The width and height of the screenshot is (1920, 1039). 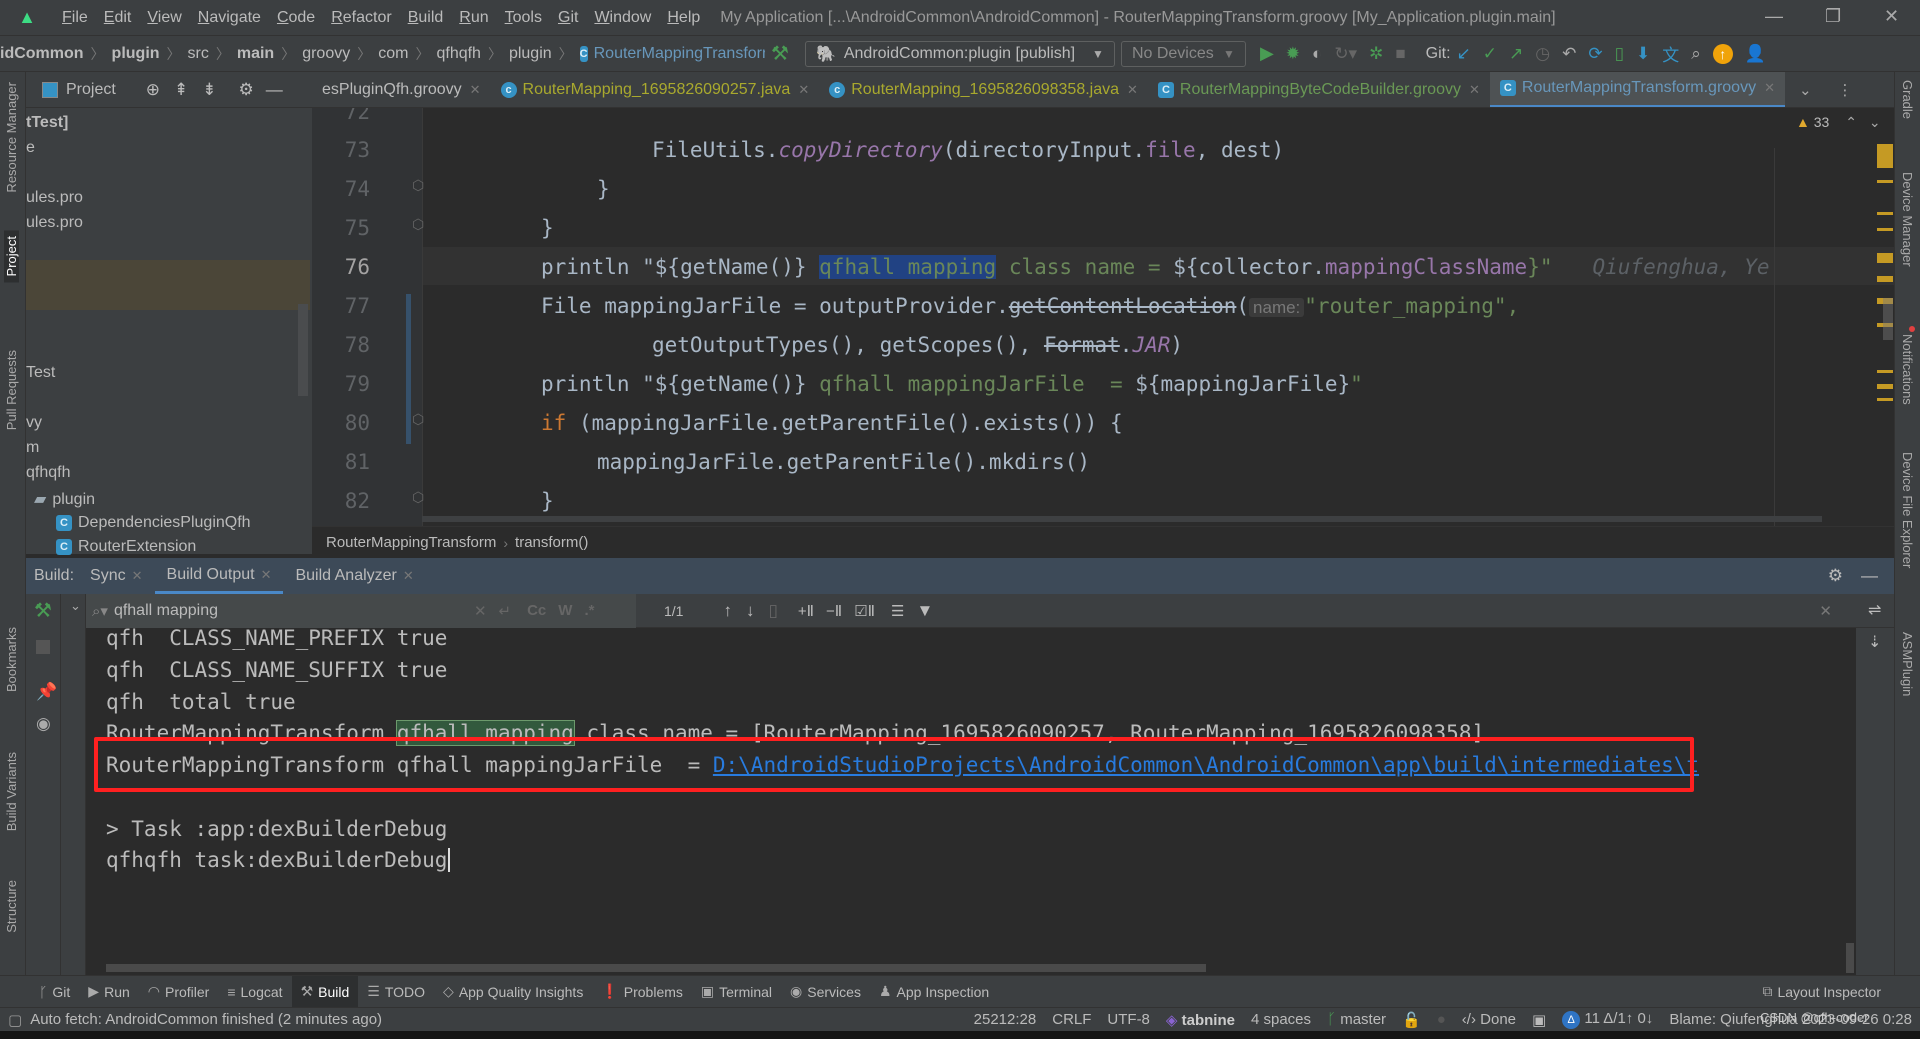 I want to click on project-scrollbar, so click(x=303, y=350).